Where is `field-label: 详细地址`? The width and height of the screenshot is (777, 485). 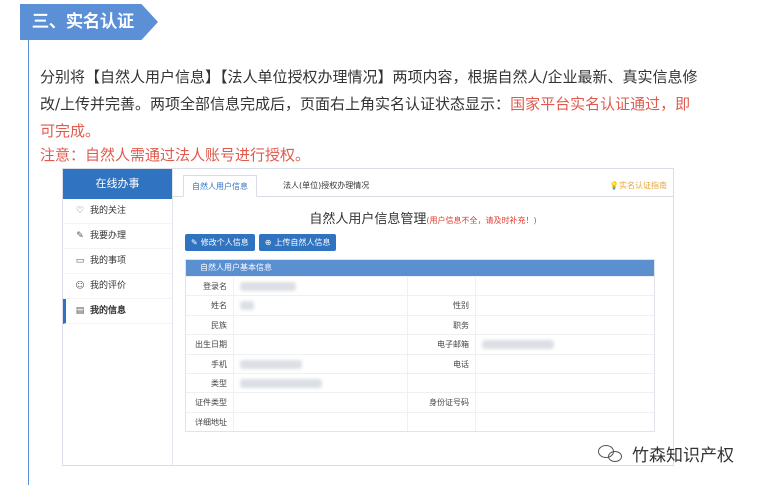
field-label: 详细地址 is located at coordinates (210, 422).